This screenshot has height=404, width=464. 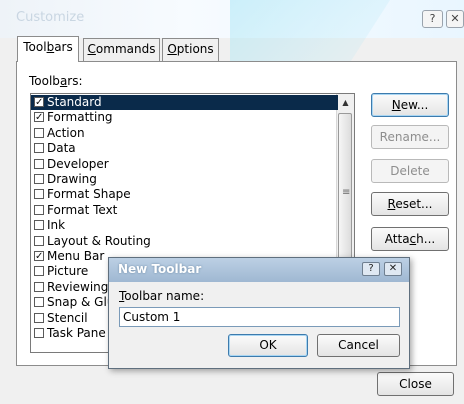 What do you see at coordinates (56, 81) in the screenshot?
I see `toolbars-list-label: Toolbars:` at bounding box center [56, 81].